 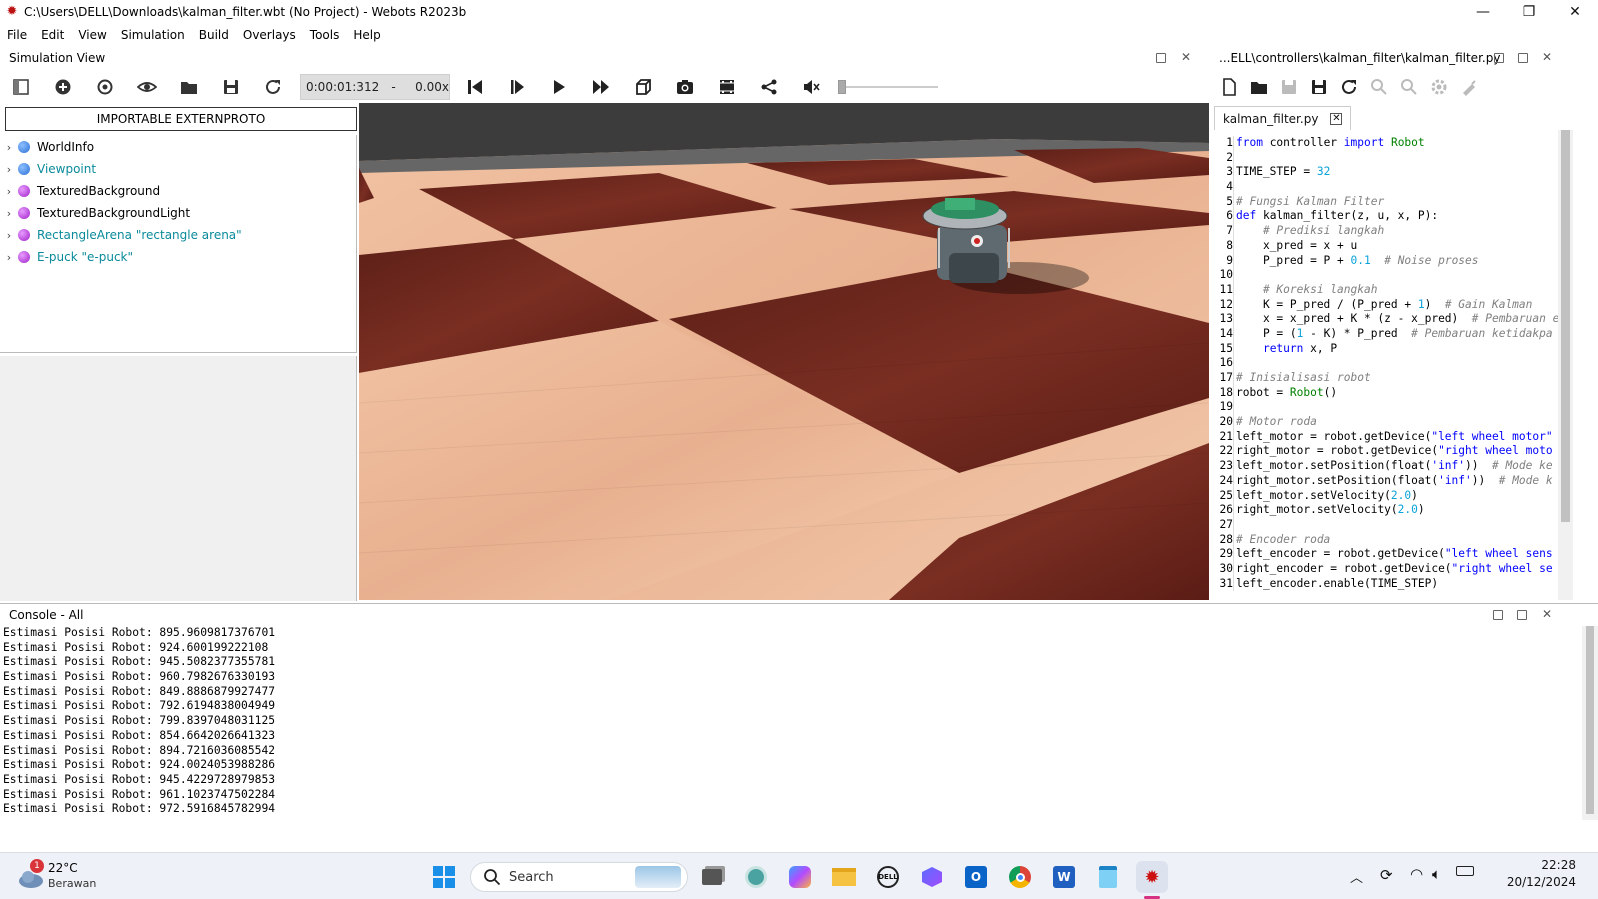 I want to click on close-button: ✕, so click(x=1575, y=12).